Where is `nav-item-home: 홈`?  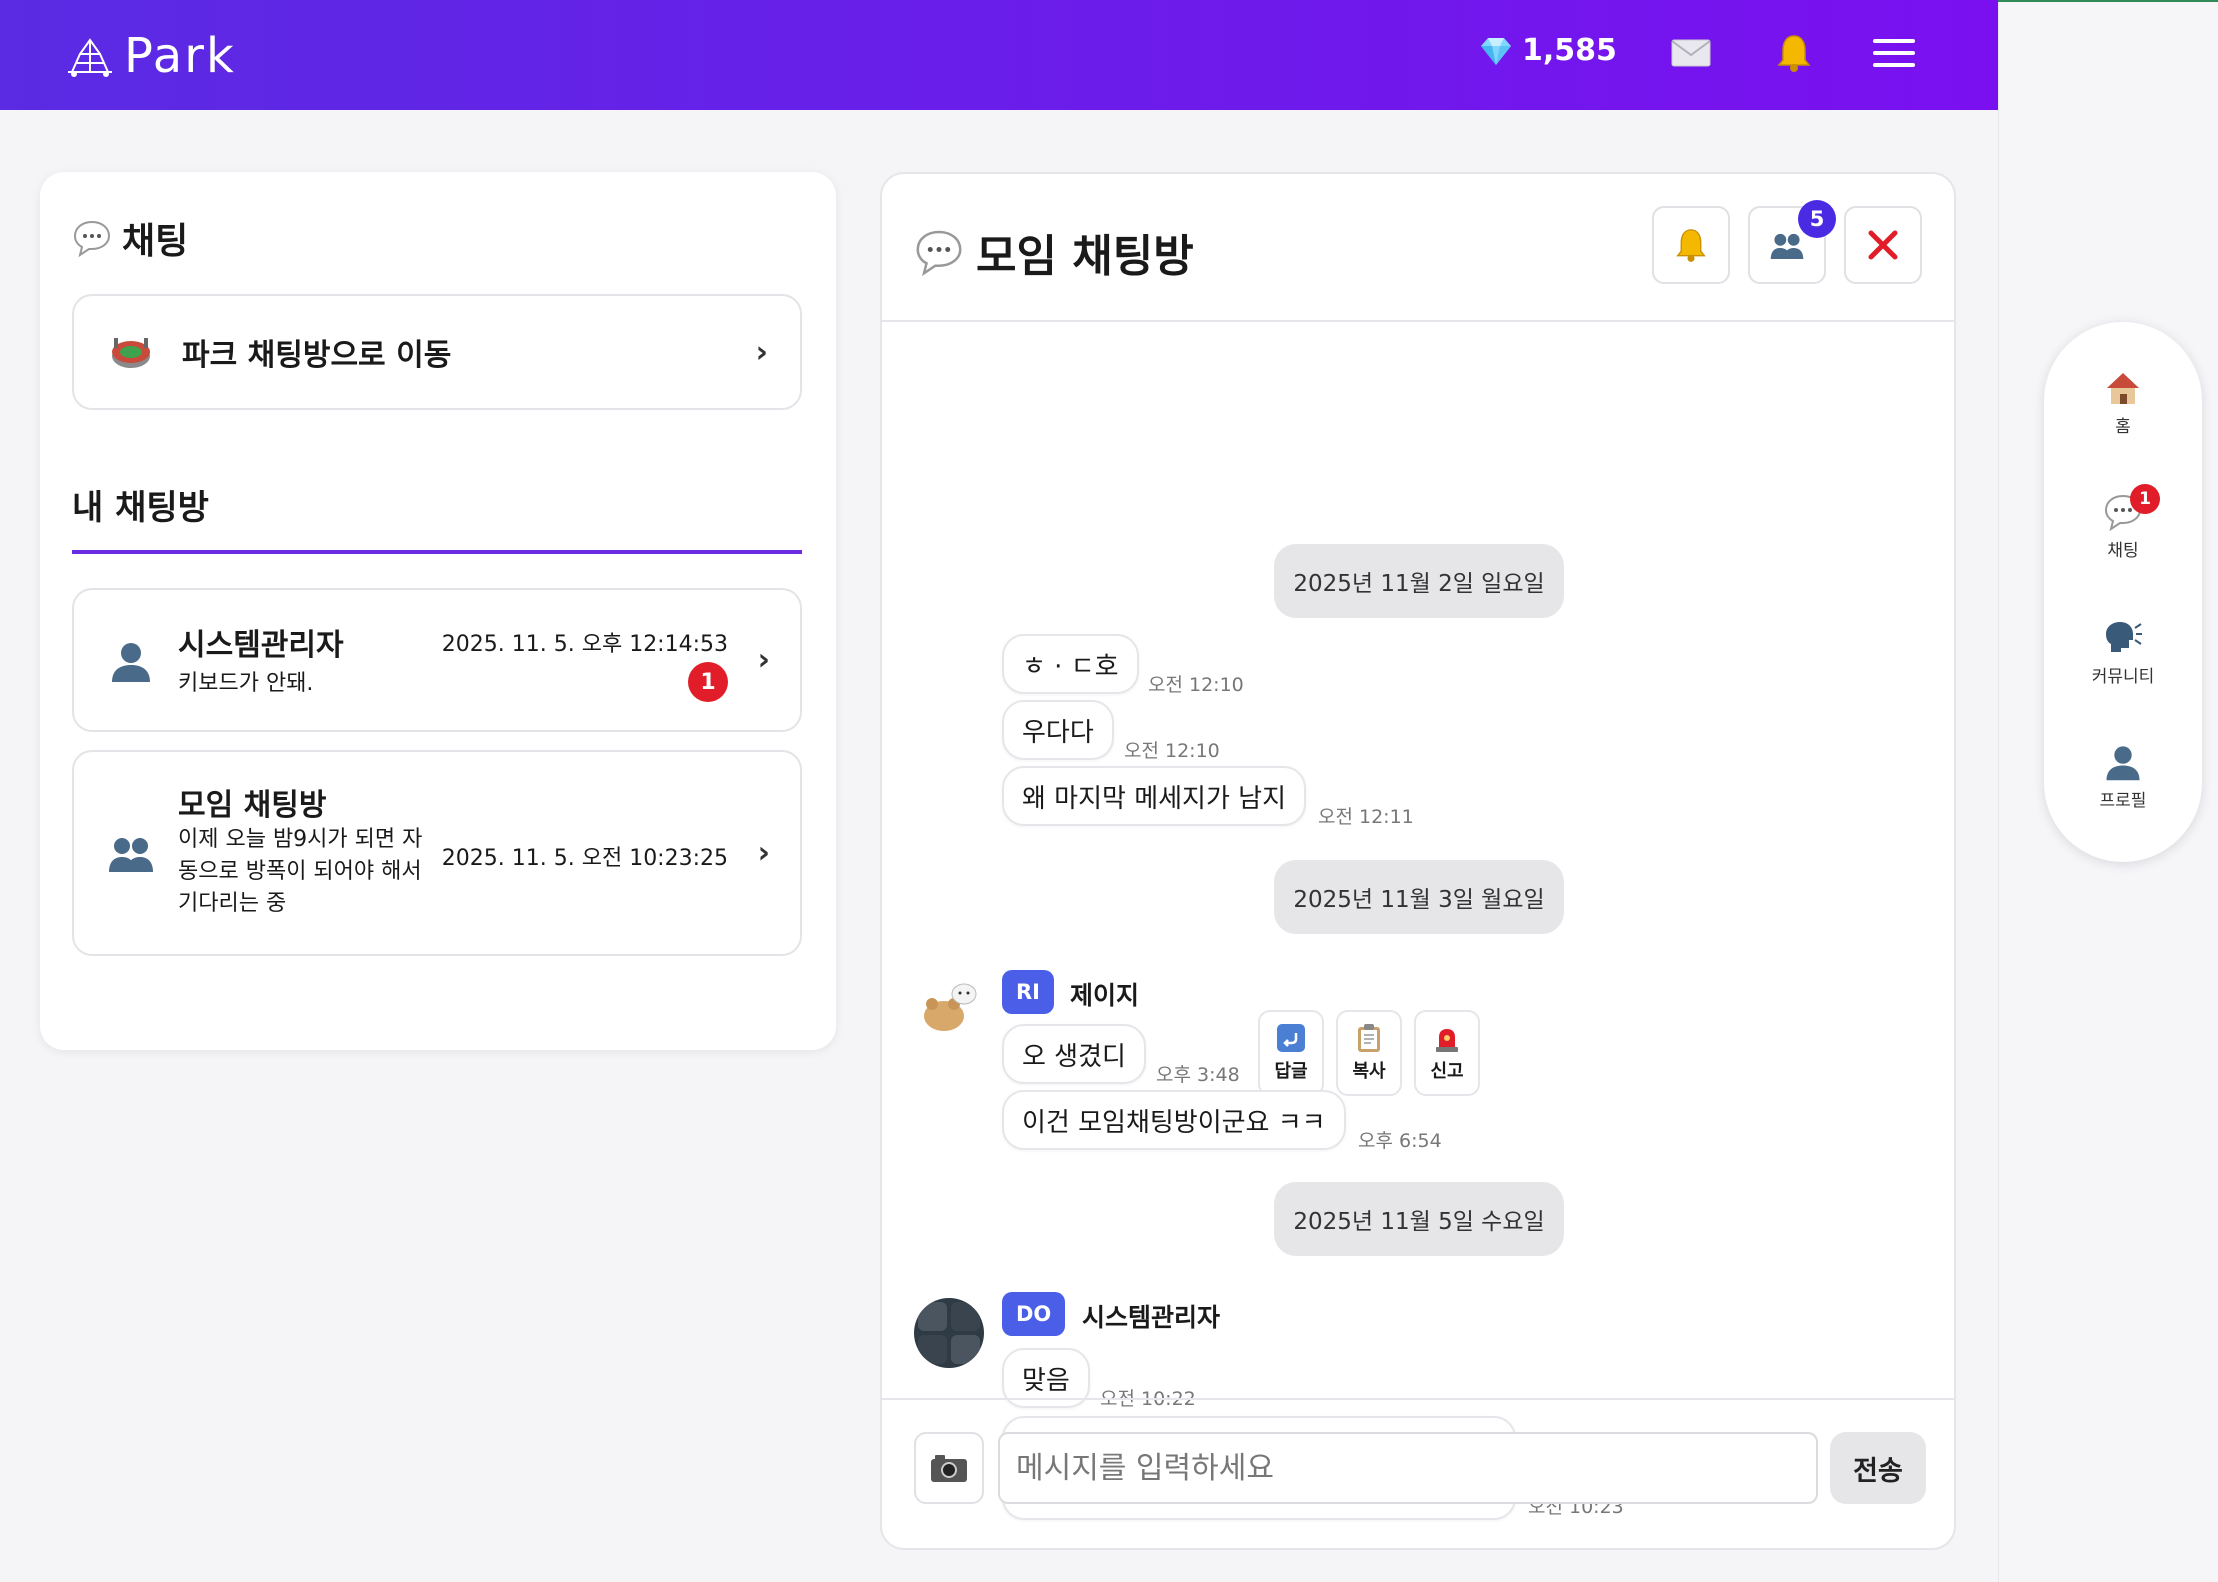
nav-item-home: 홈 is located at coordinates (2123, 402).